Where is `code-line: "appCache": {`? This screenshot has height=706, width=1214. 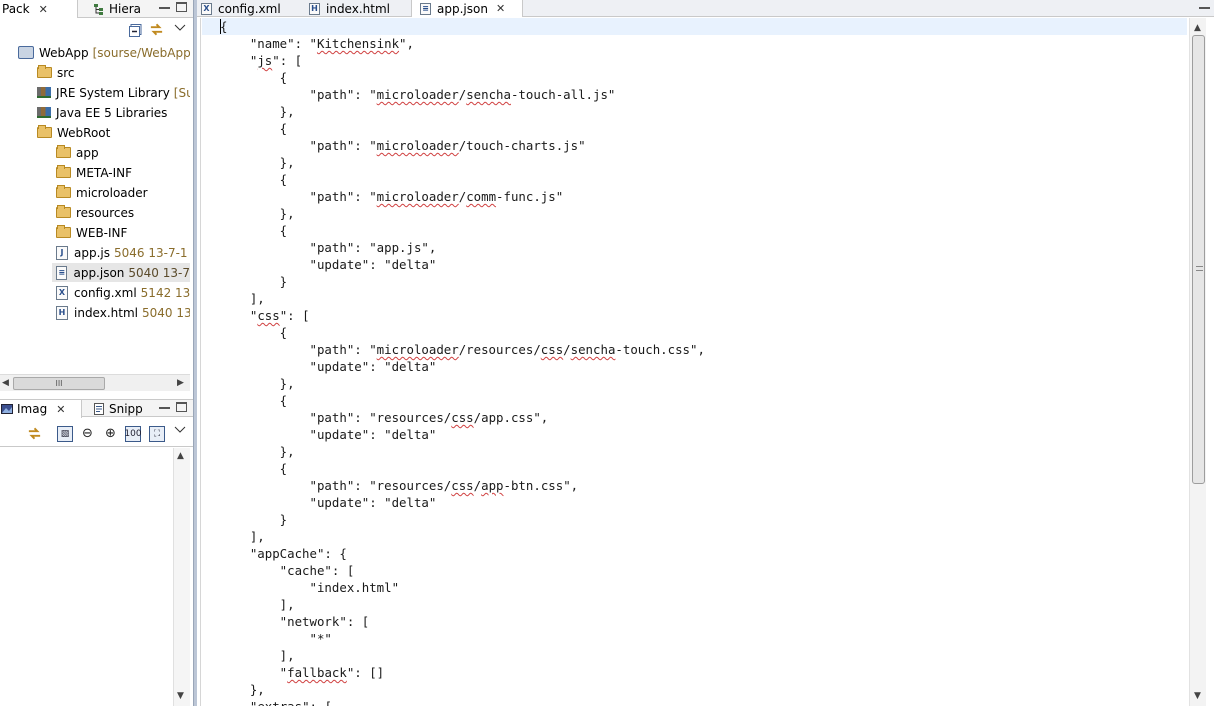 code-line: "appCache": { is located at coordinates (694, 553).